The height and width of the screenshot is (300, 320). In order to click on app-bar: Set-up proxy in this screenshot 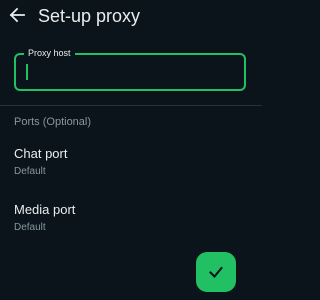, I will do `click(131, 16)`.